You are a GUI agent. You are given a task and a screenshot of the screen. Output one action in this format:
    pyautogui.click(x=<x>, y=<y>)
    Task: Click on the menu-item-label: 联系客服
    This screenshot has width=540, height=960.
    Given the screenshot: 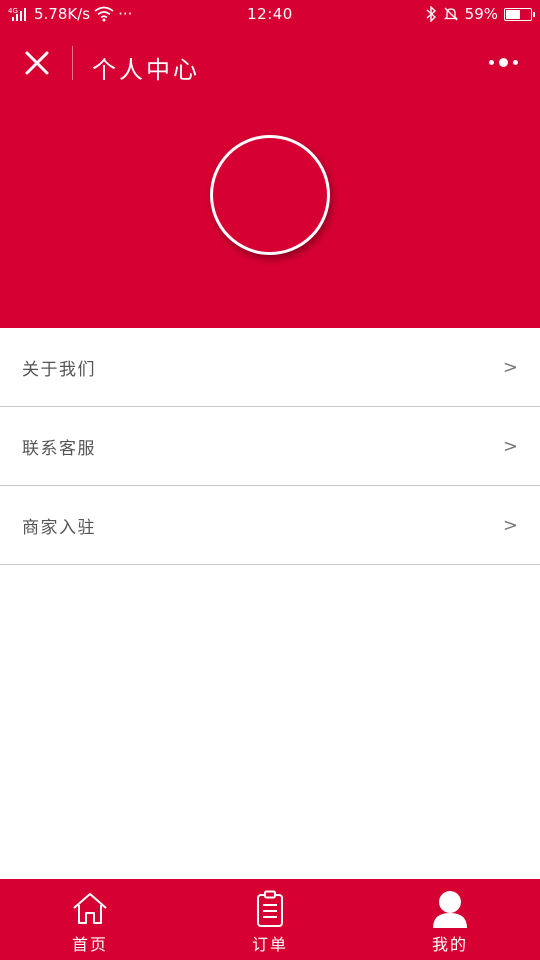 What is the action you would take?
    pyautogui.click(x=59, y=448)
    